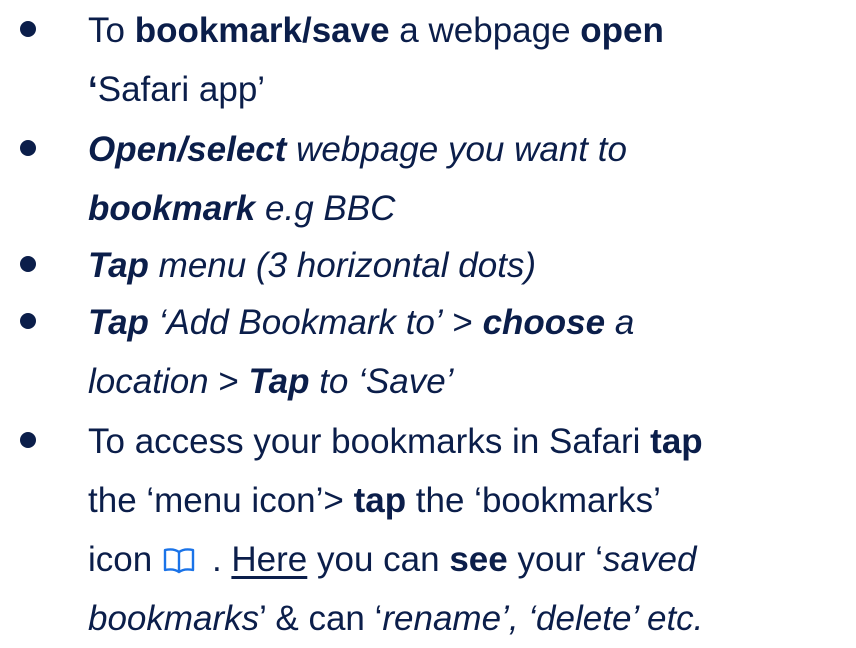 The height and width of the screenshot is (648, 856). I want to click on text-run: your ‘, so click(555, 559).